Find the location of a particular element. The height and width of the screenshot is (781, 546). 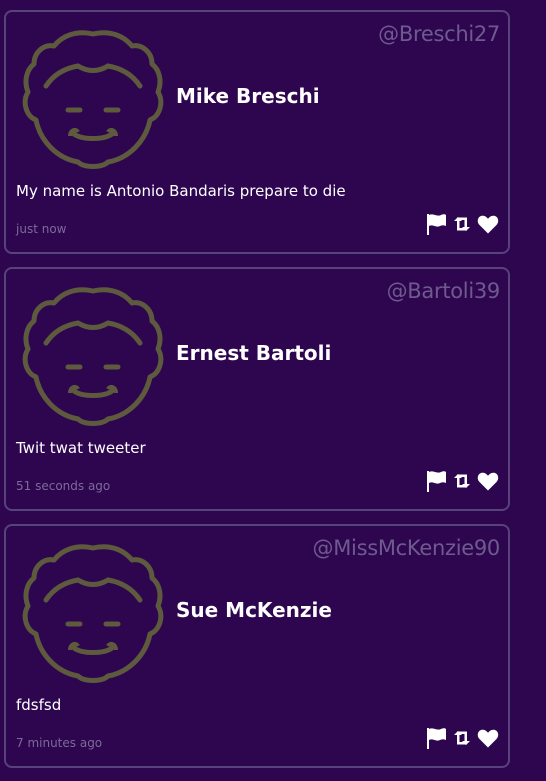

user-handle: @Bartoli39 is located at coordinates (444, 291).